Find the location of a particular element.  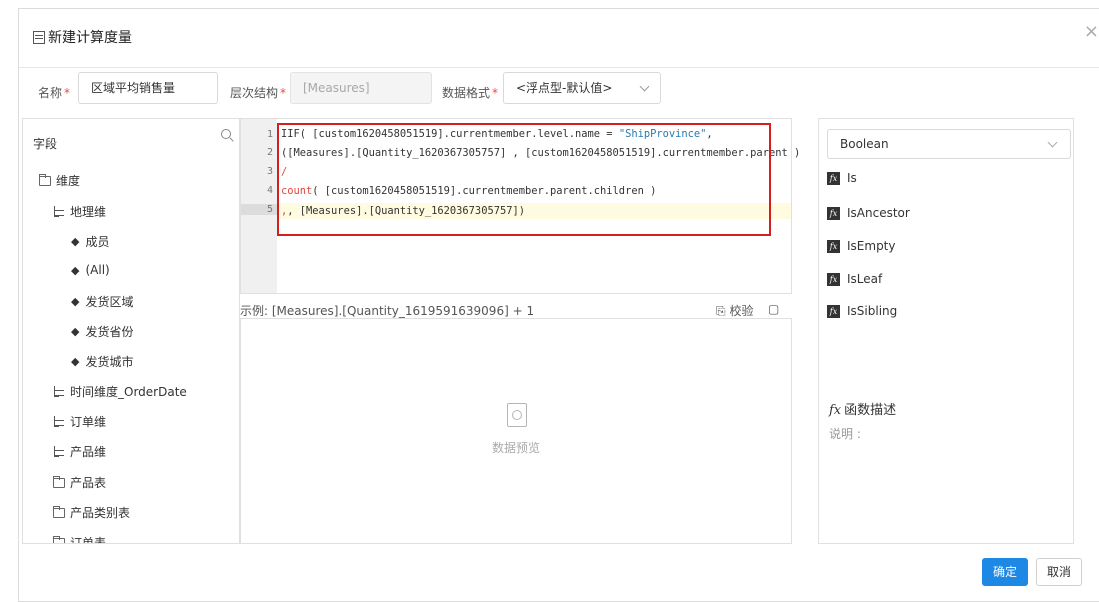

highlight-box is located at coordinates (524, 179).